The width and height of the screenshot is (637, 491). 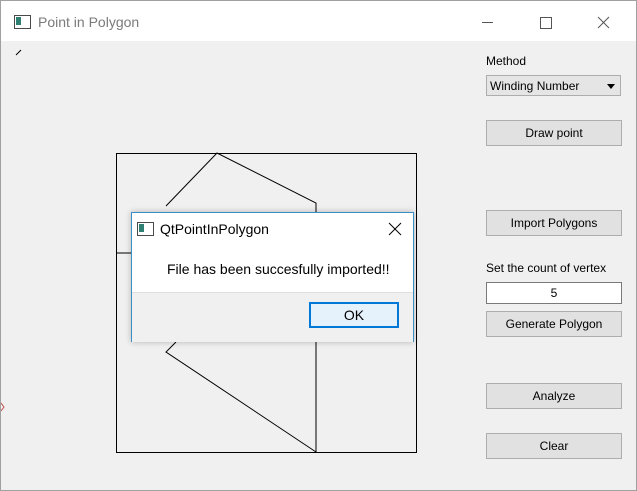 I want to click on minimize-icon, so click(x=487, y=22).